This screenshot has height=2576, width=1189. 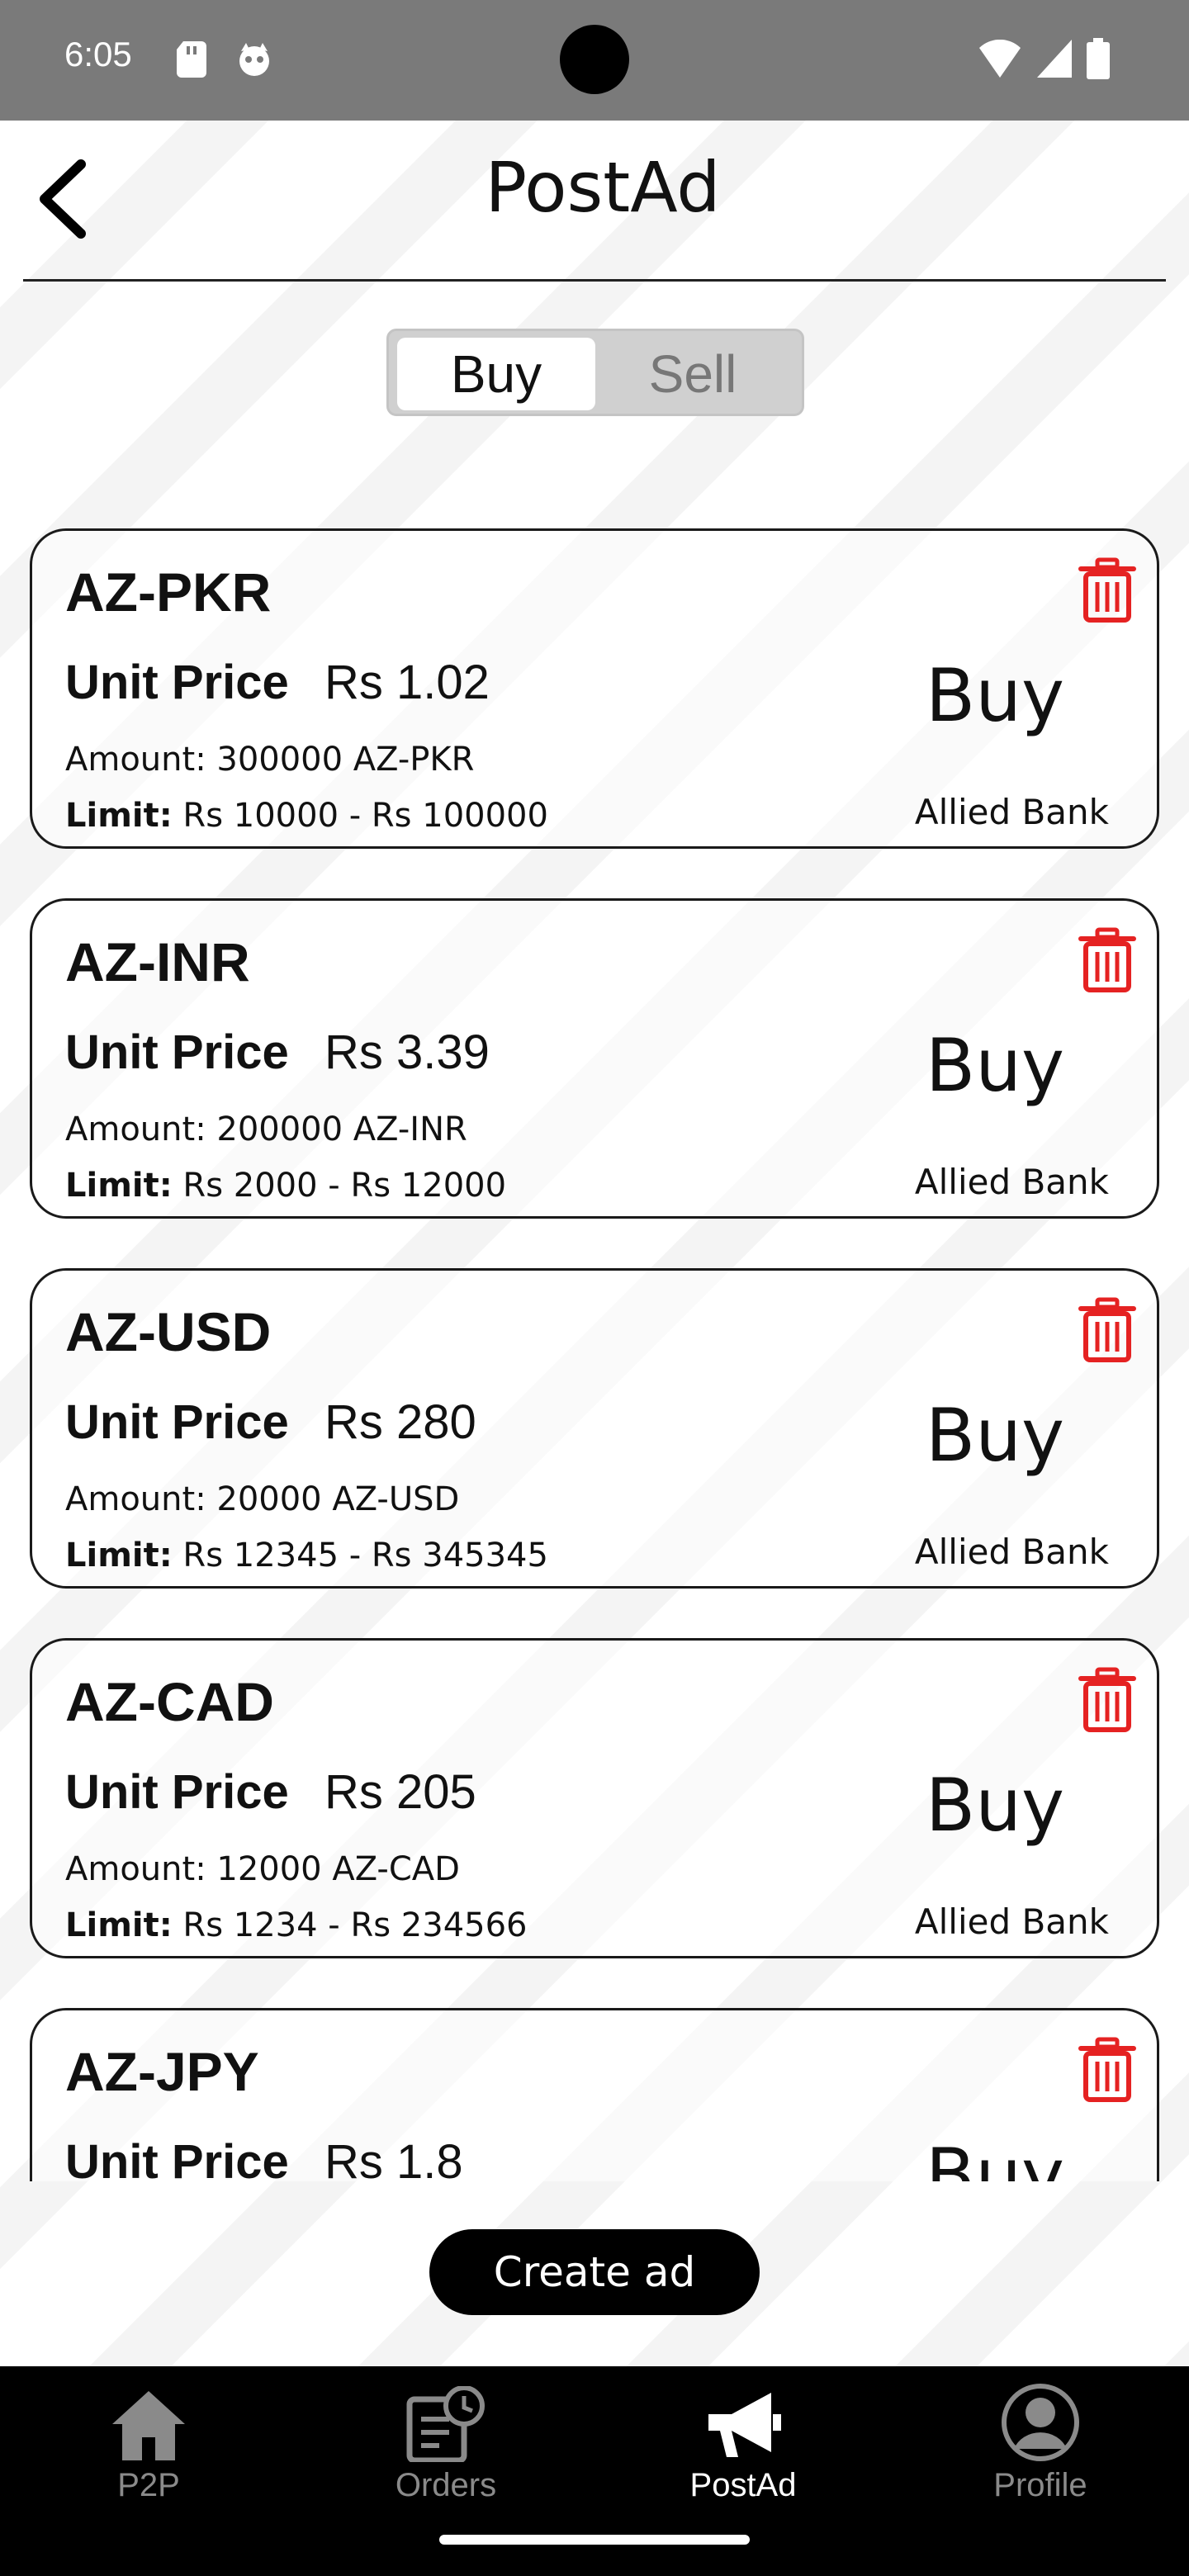 What do you see at coordinates (270, 760) in the screenshot?
I see `amount-text: Amount: 300000 AZ-PKR` at bounding box center [270, 760].